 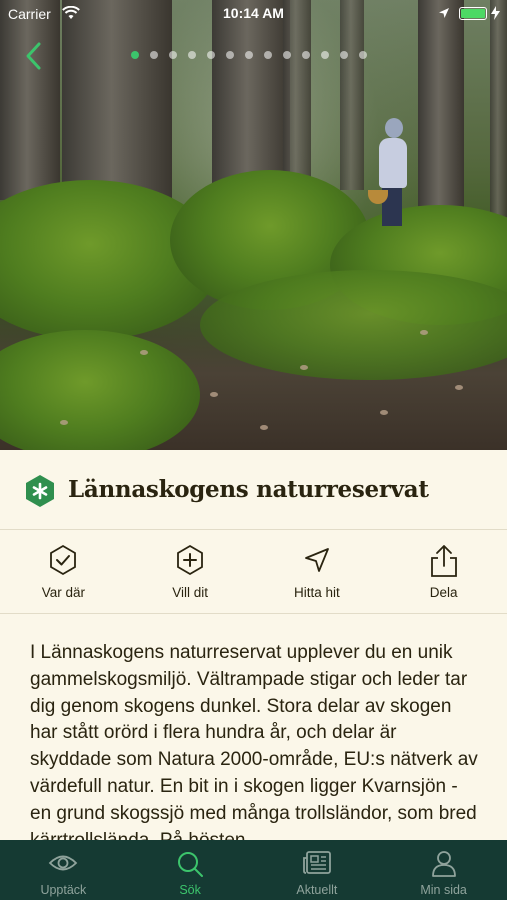 I want to click on hitta-hit-button: Hitta hit, so click(x=317, y=571).